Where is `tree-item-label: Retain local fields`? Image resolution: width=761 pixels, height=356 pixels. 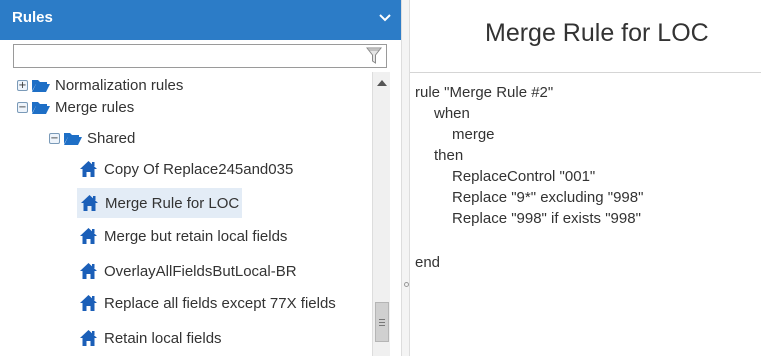
tree-item-label: Retain local fields is located at coordinates (163, 338).